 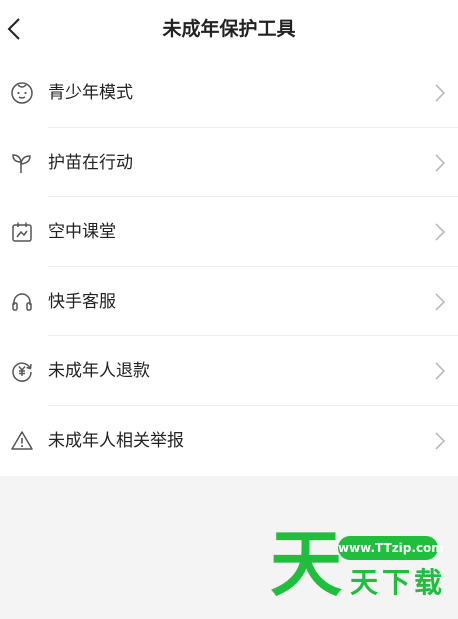 What do you see at coordinates (229, 371) in the screenshot?
I see `menu-item-minor-refund: 未成年人退款` at bounding box center [229, 371].